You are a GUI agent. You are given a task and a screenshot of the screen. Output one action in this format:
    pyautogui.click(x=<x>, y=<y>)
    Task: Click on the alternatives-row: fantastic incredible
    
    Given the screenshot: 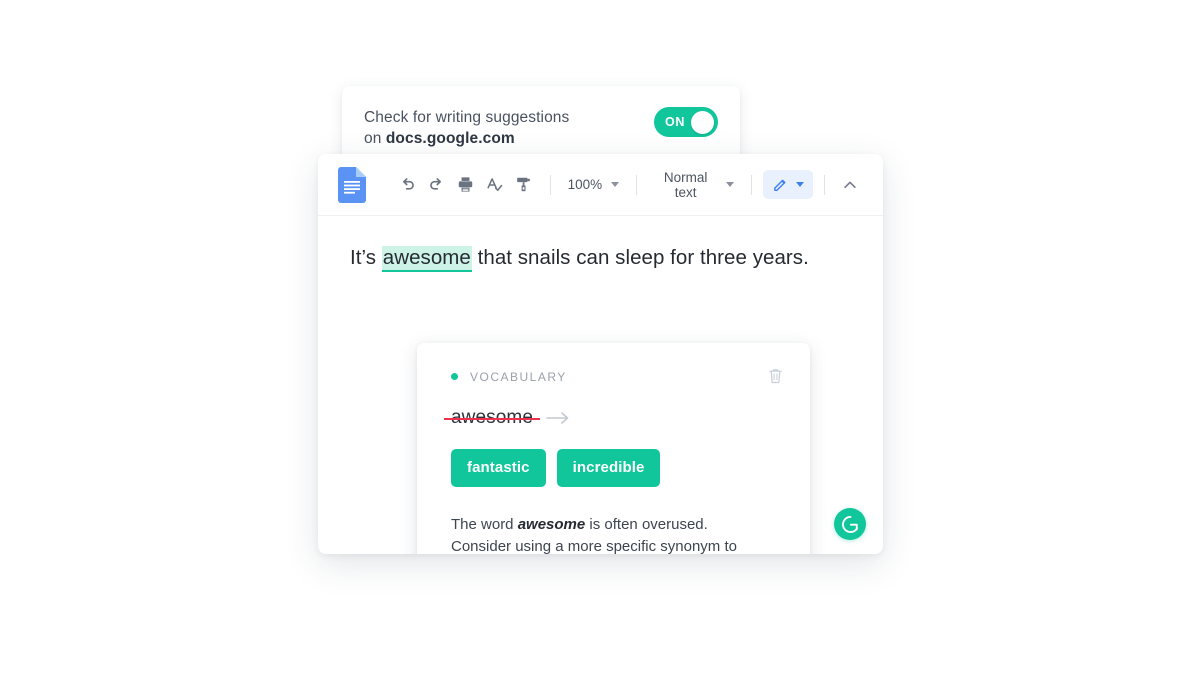 What is the action you would take?
    pyautogui.click(x=618, y=468)
    